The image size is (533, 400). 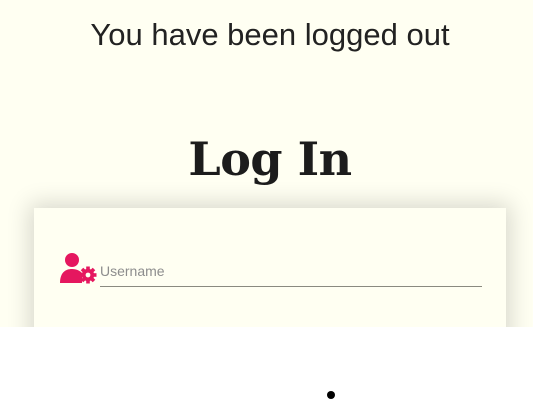 What do you see at coordinates (291, 271) in the screenshot?
I see `username-input` at bounding box center [291, 271].